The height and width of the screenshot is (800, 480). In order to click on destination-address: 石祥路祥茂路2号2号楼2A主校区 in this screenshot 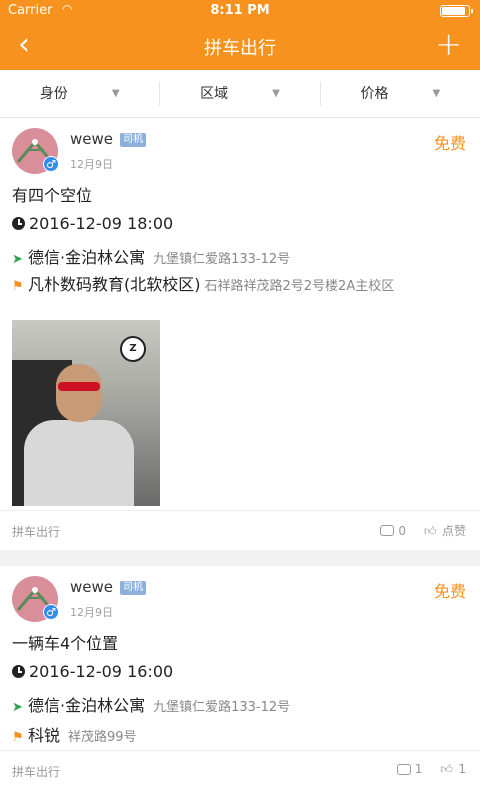, I will do `click(299, 286)`.